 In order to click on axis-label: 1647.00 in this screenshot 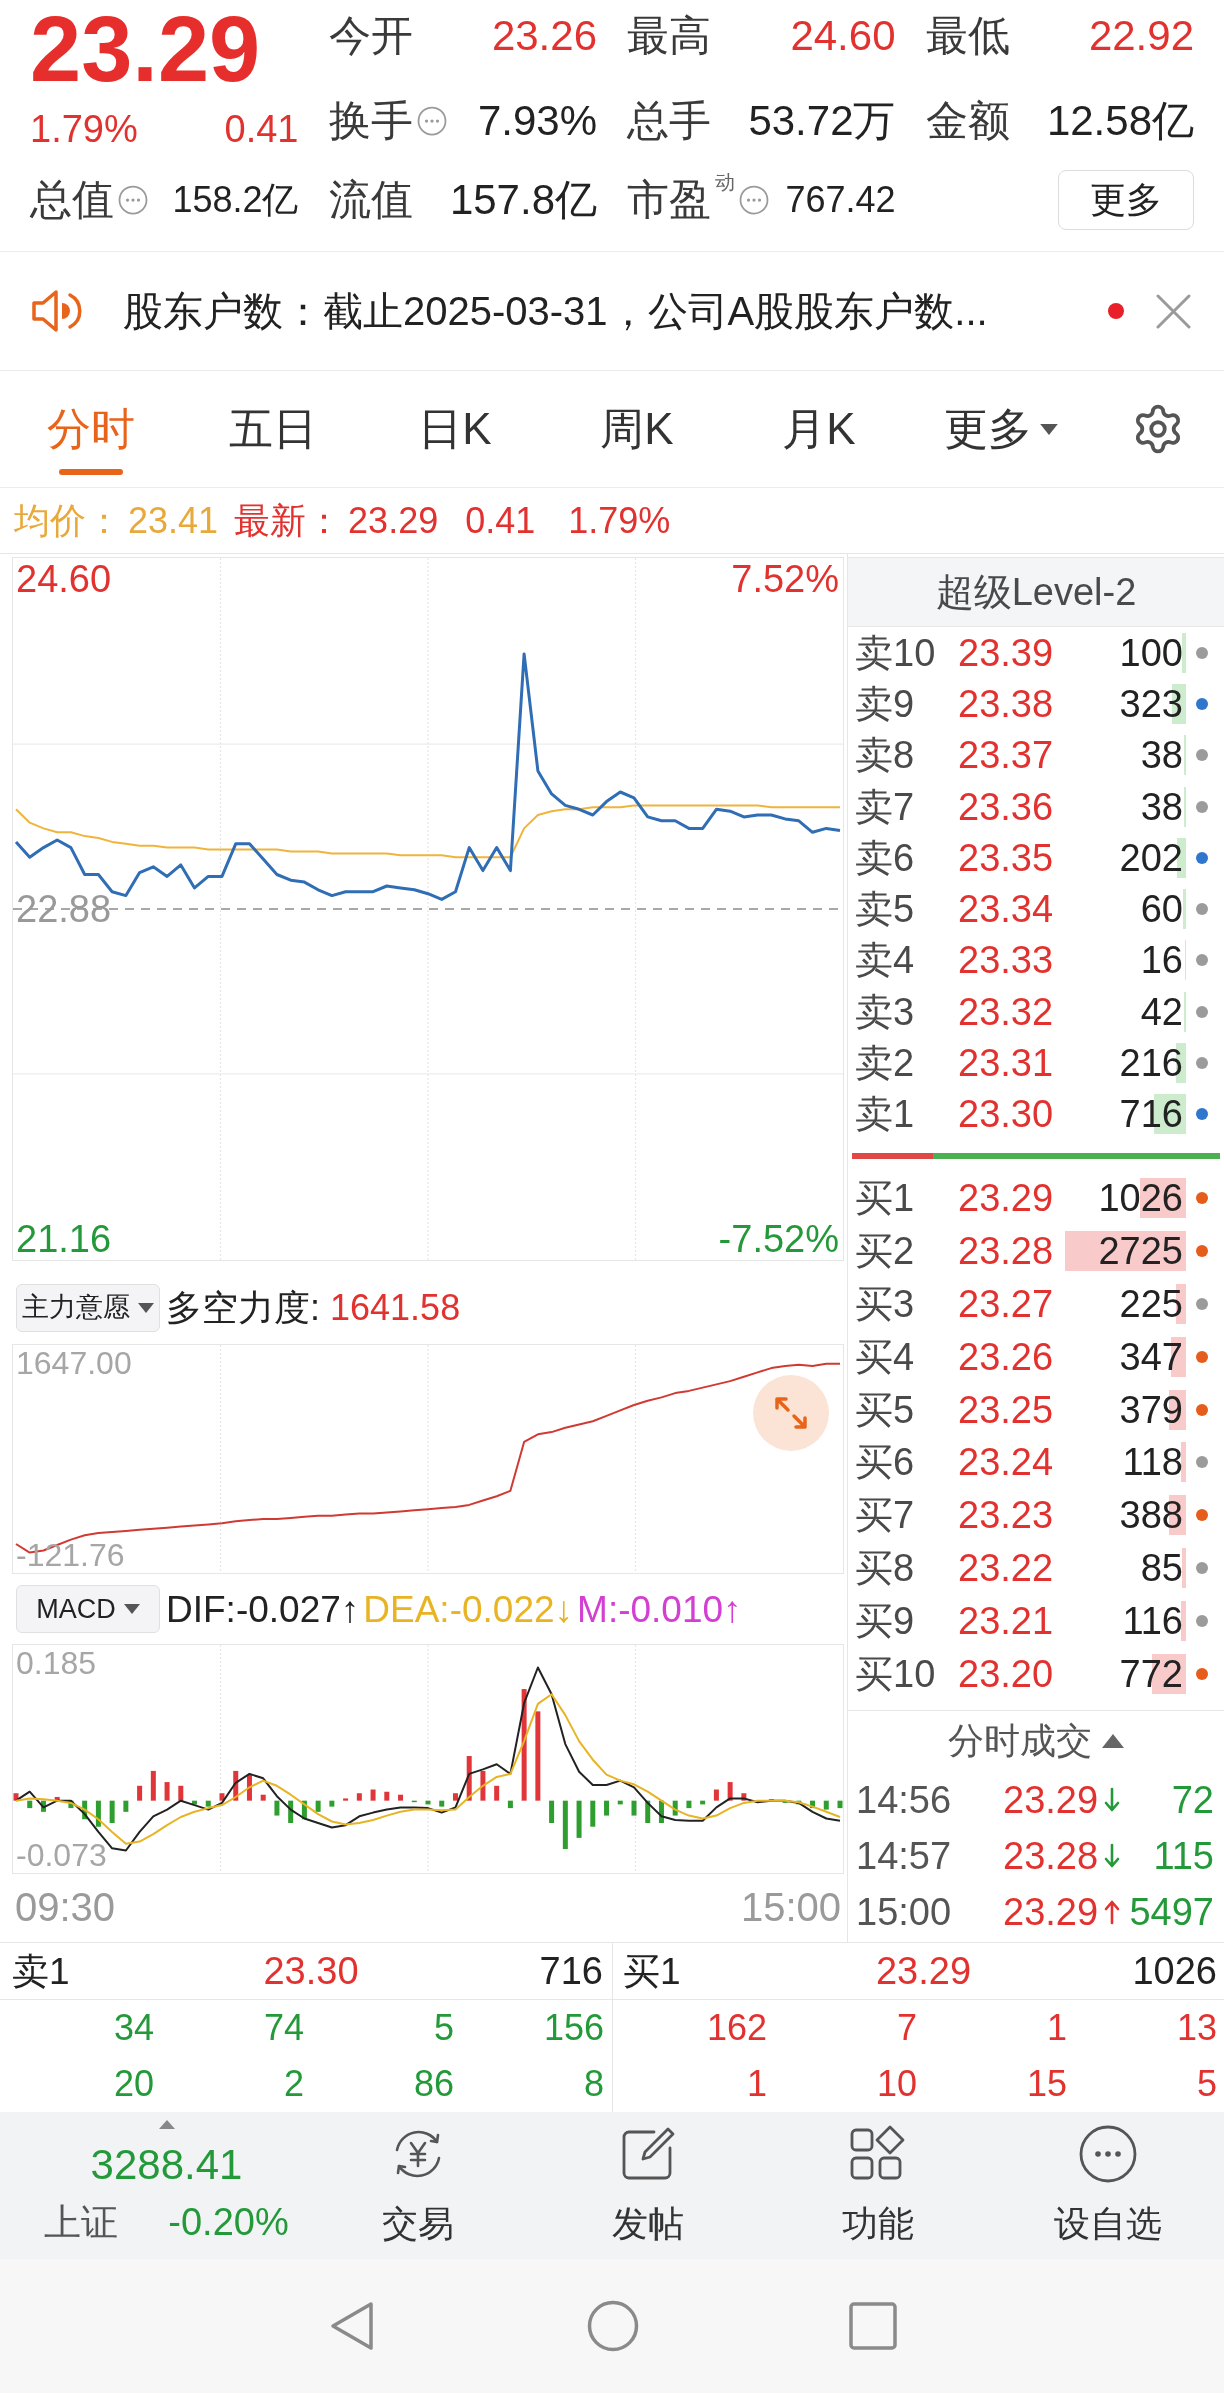, I will do `click(74, 1363)`.